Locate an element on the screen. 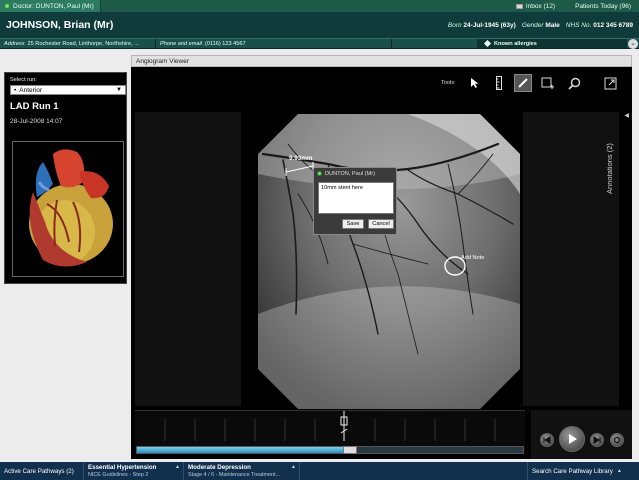 This screenshot has height=480, width=639. mail-icon is located at coordinates (519, 6).